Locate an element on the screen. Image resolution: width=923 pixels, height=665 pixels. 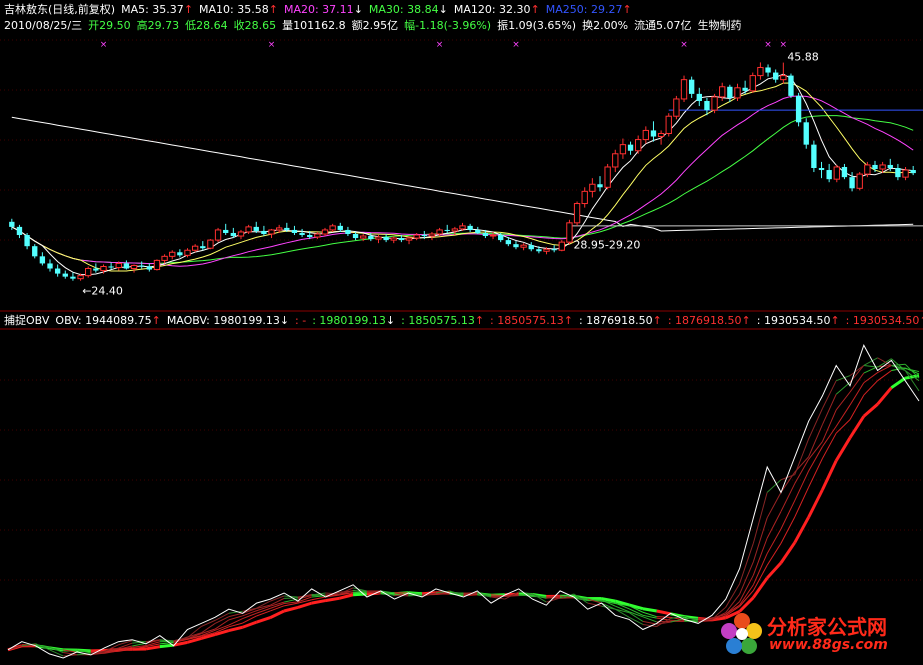
line2-item: 低28.64 is located at coordinates (206, 25).